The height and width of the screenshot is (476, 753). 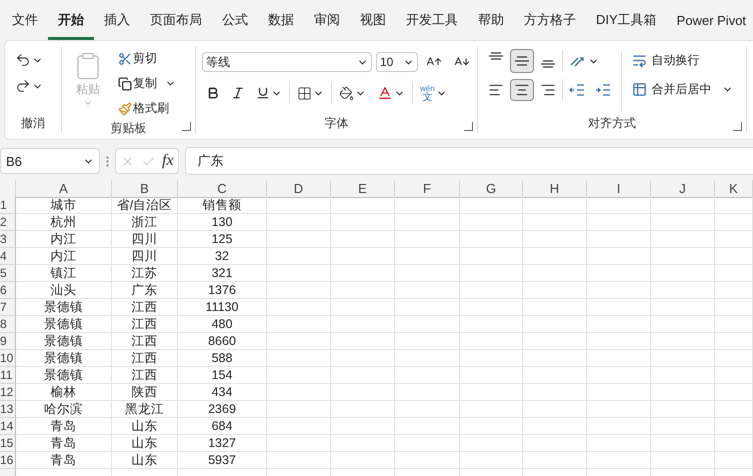 I want to click on ribbon-tab: 视图, so click(x=373, y=20).